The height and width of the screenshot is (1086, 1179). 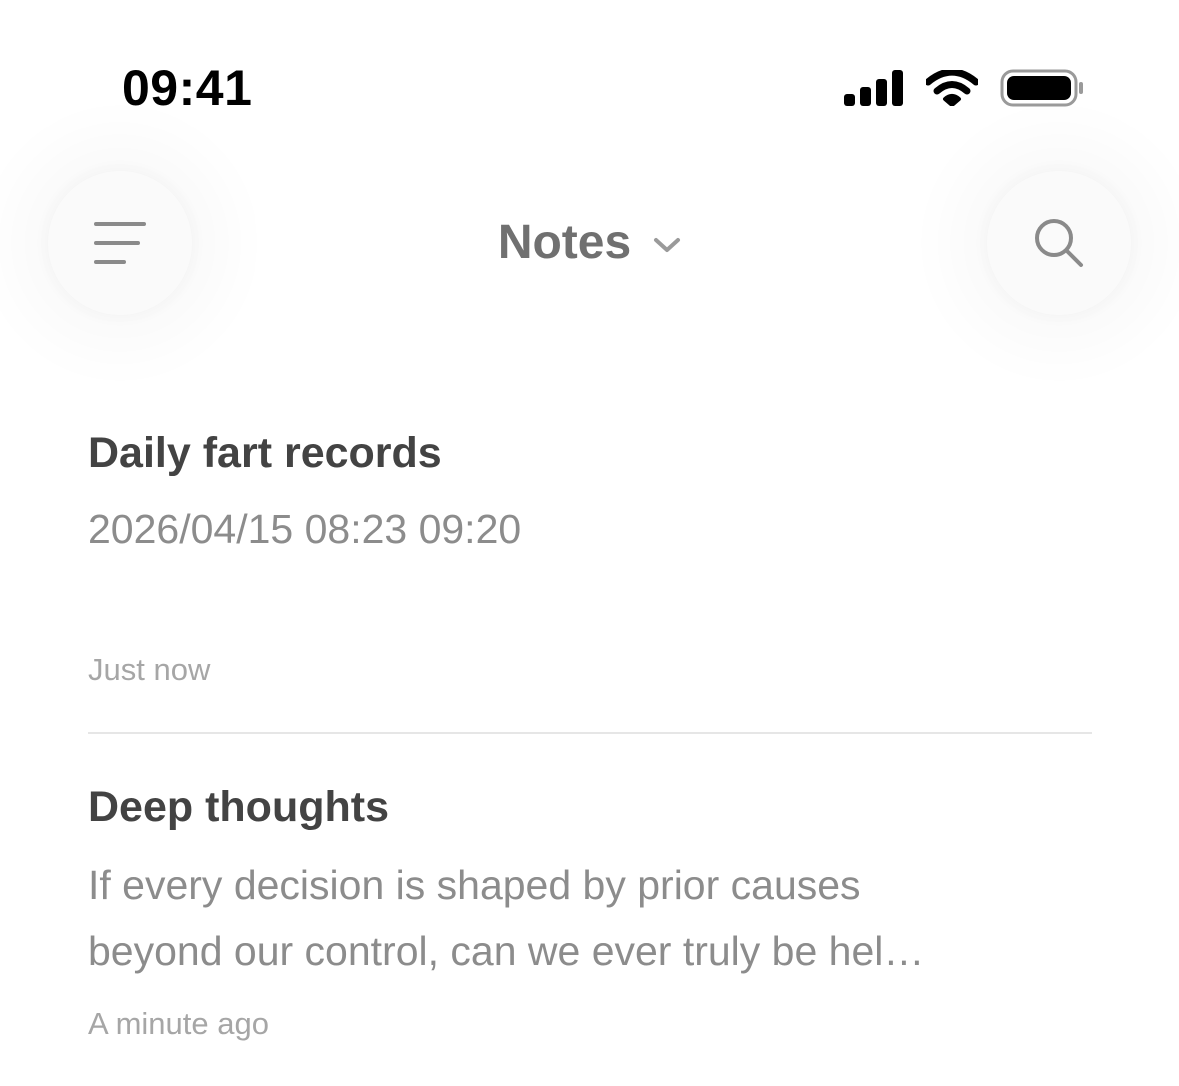 I want to click on status-icons, so click(x=964, y=88).